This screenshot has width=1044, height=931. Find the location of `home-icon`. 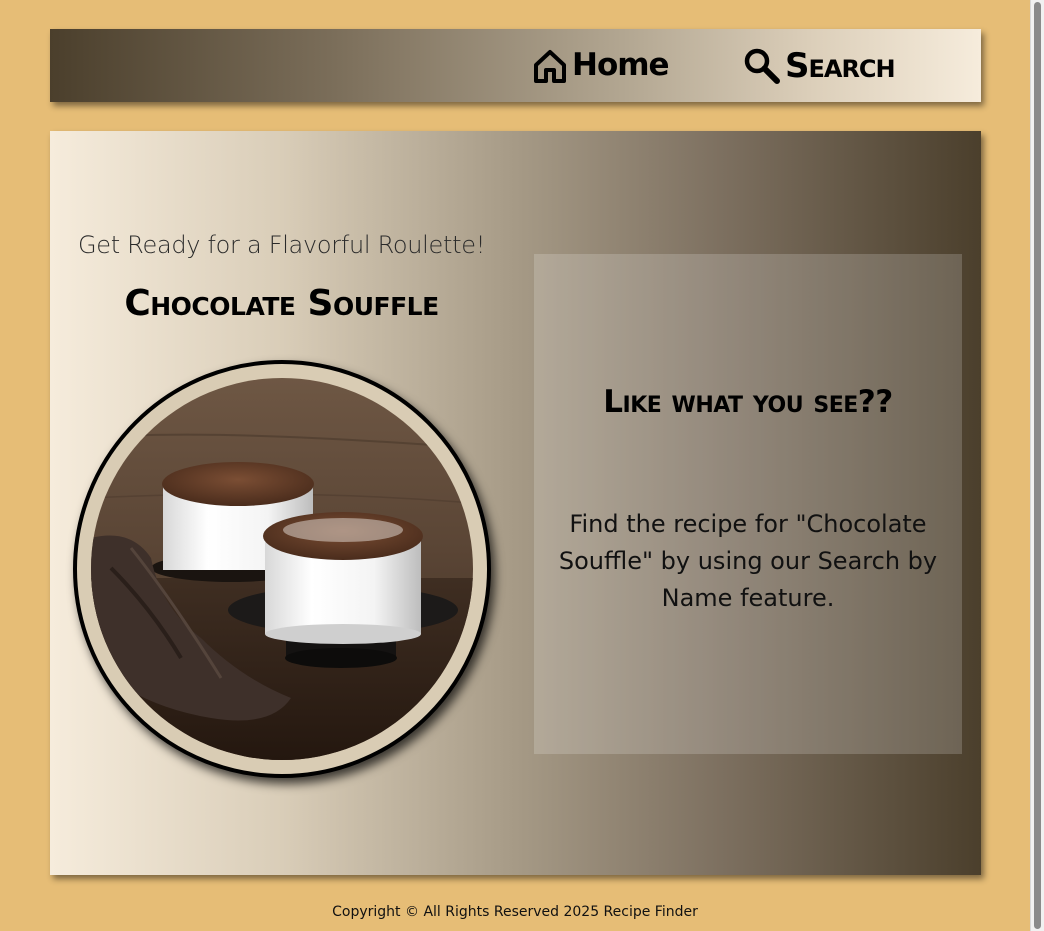

home-icon is located at coordinates (550, 66).